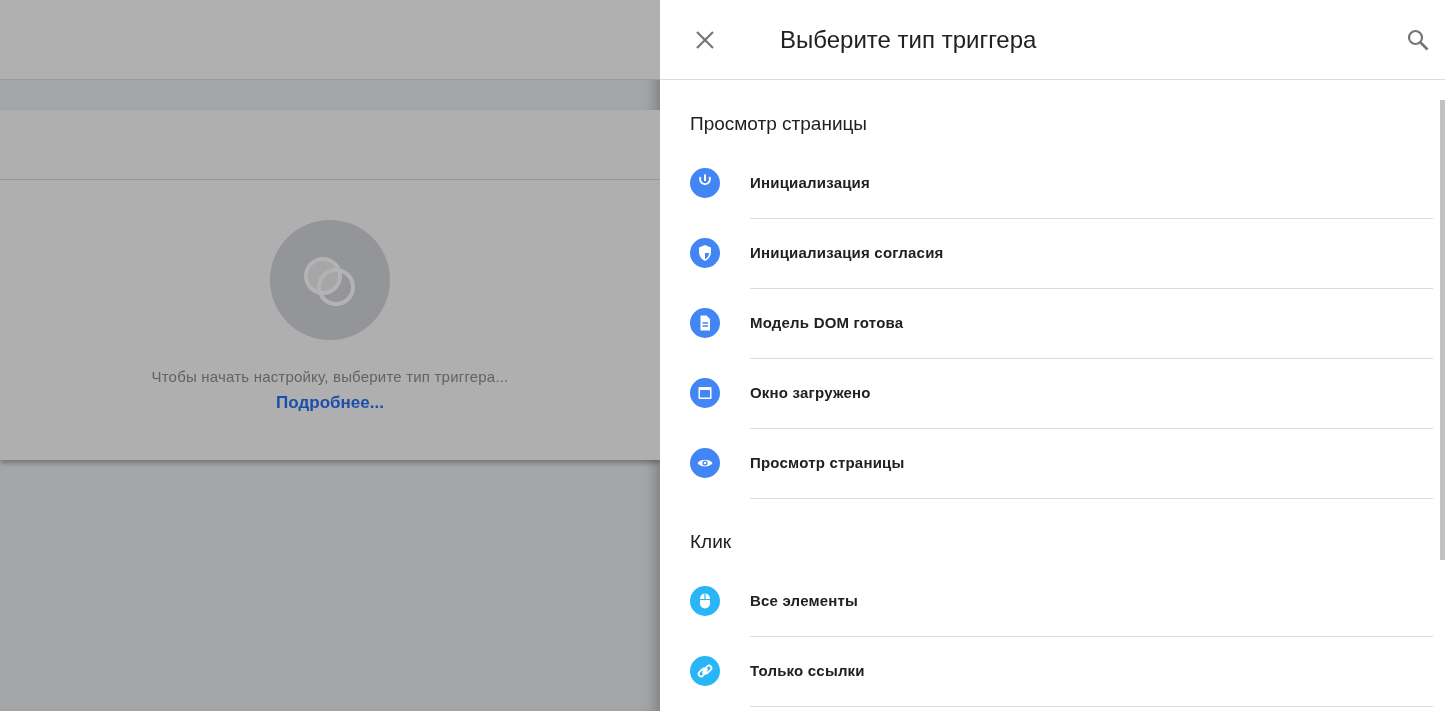 This screenshot has height=711, width=1445. What do you see at coordinates (1061, 393) in the screenshot?
I see `trigger-type-item: Окно загружено` at bounding box center [1061, 393].